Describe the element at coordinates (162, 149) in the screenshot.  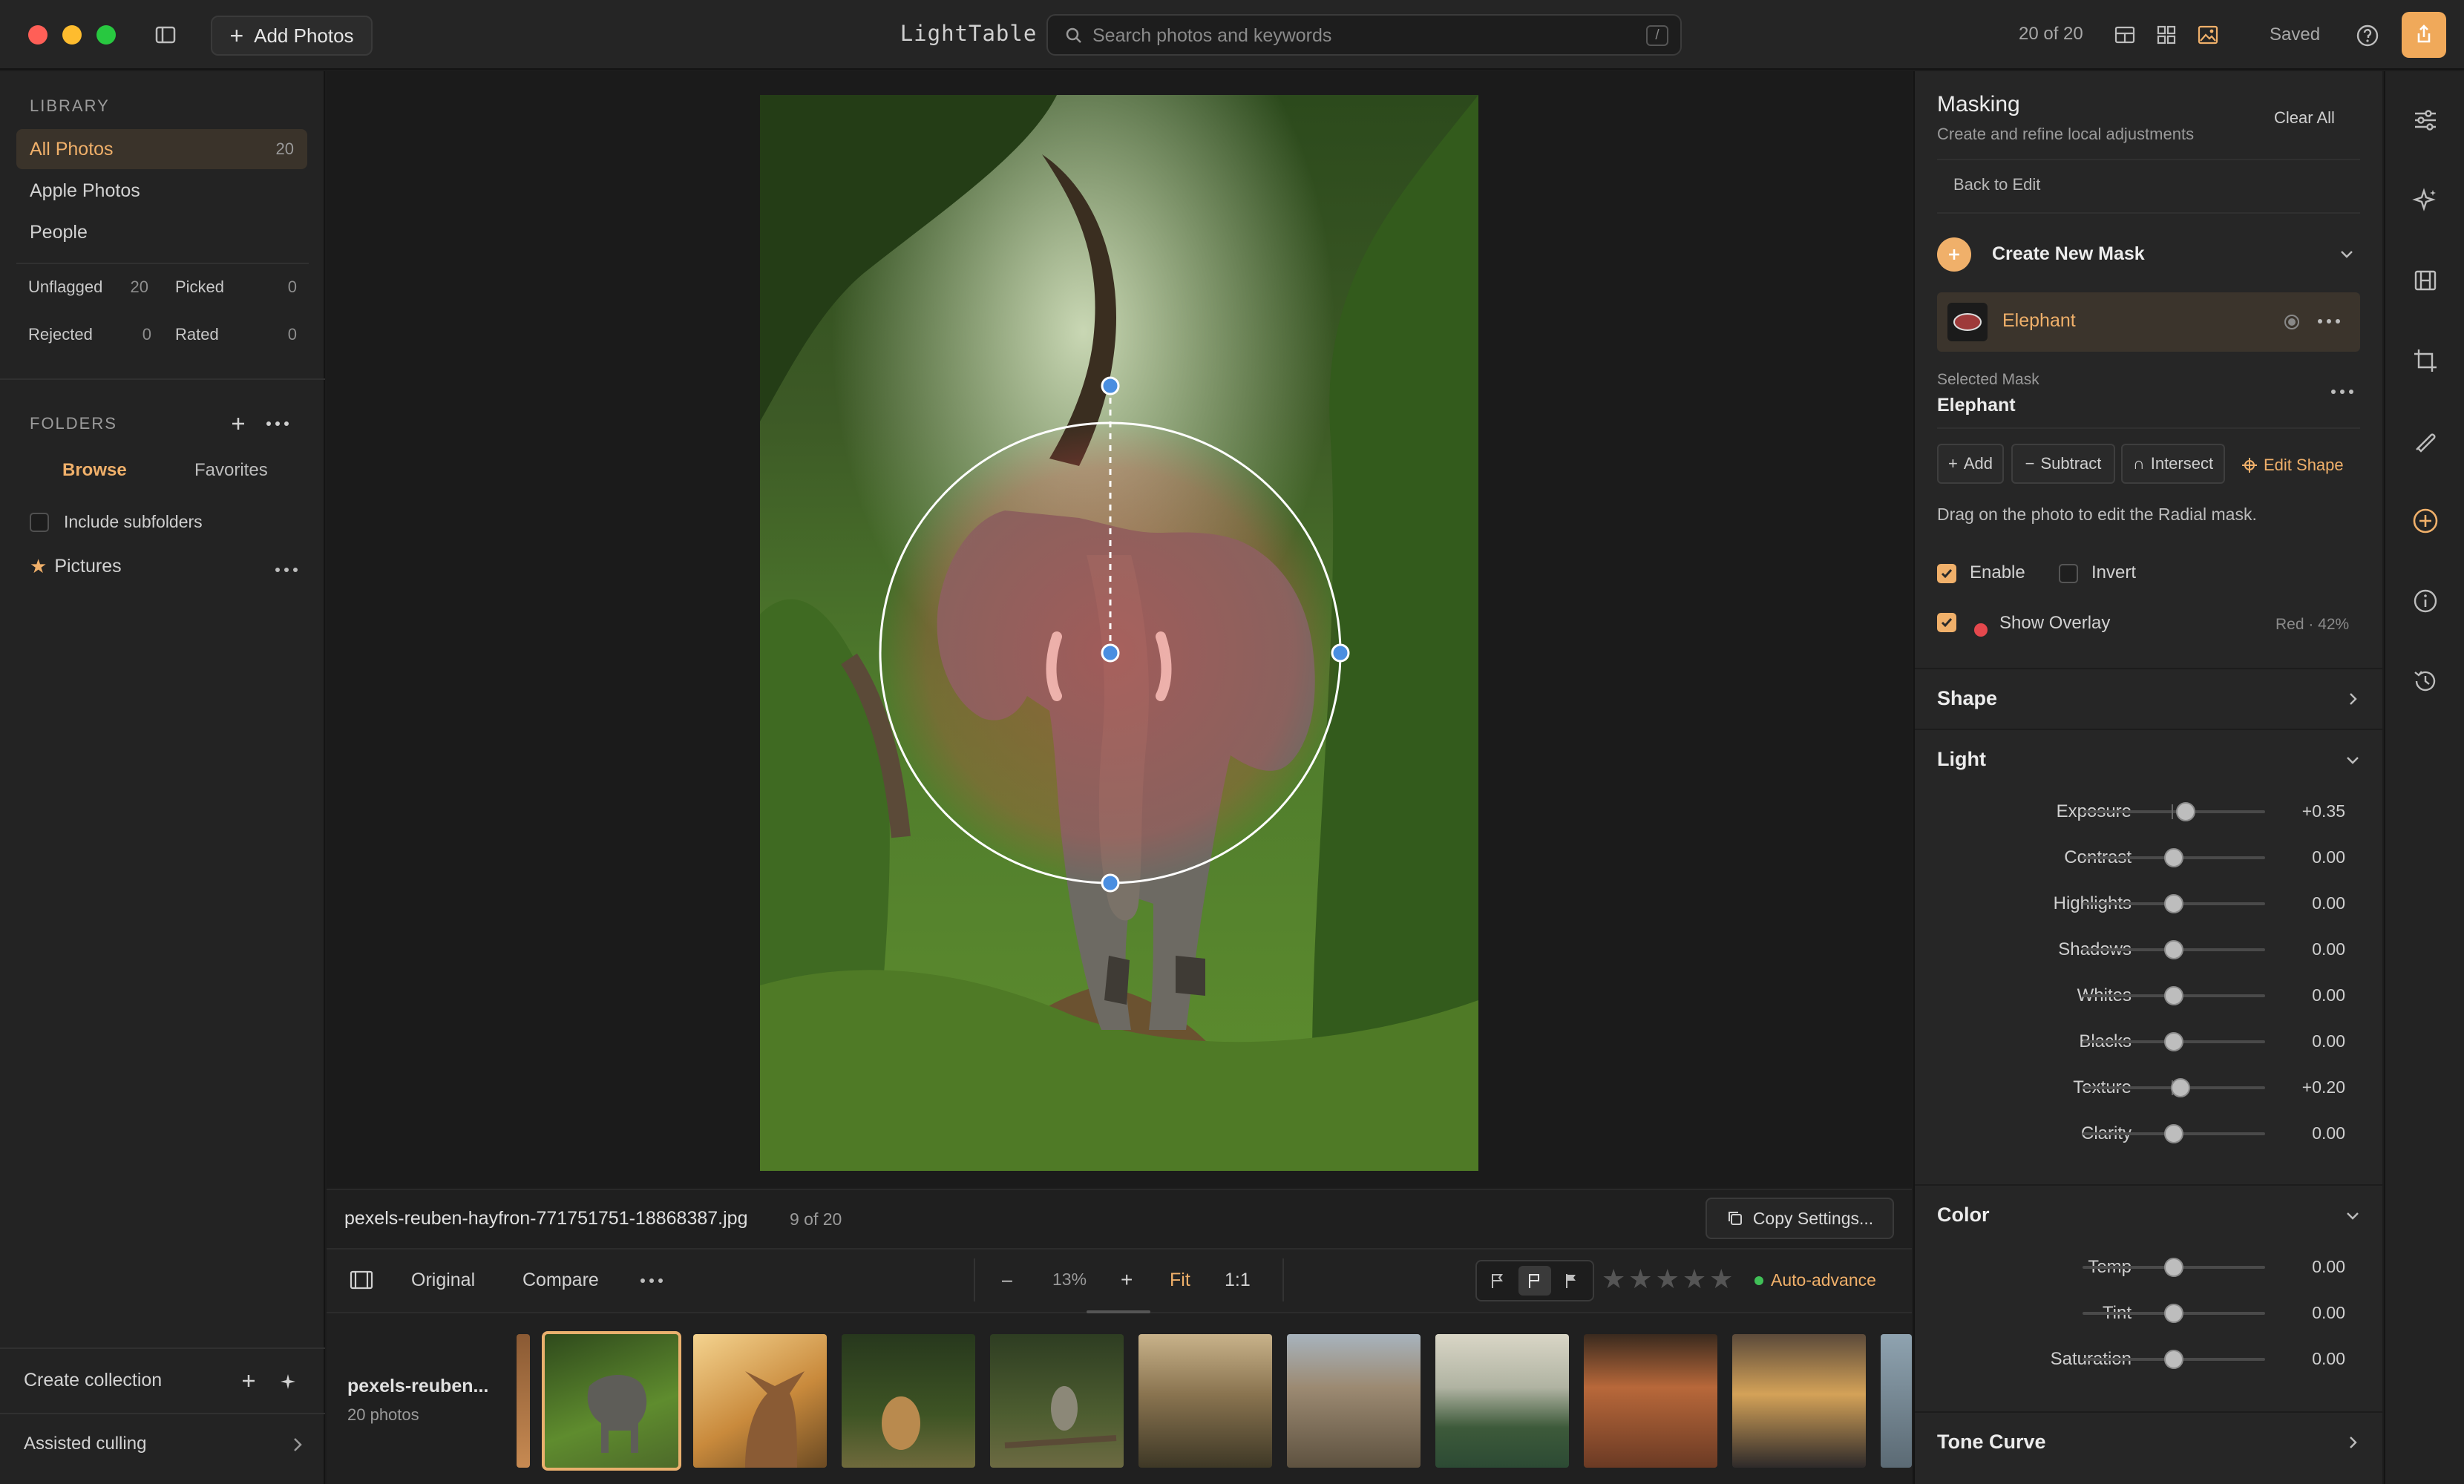
I see `sidebar-item-all-photos: All Photos 20` at that location.